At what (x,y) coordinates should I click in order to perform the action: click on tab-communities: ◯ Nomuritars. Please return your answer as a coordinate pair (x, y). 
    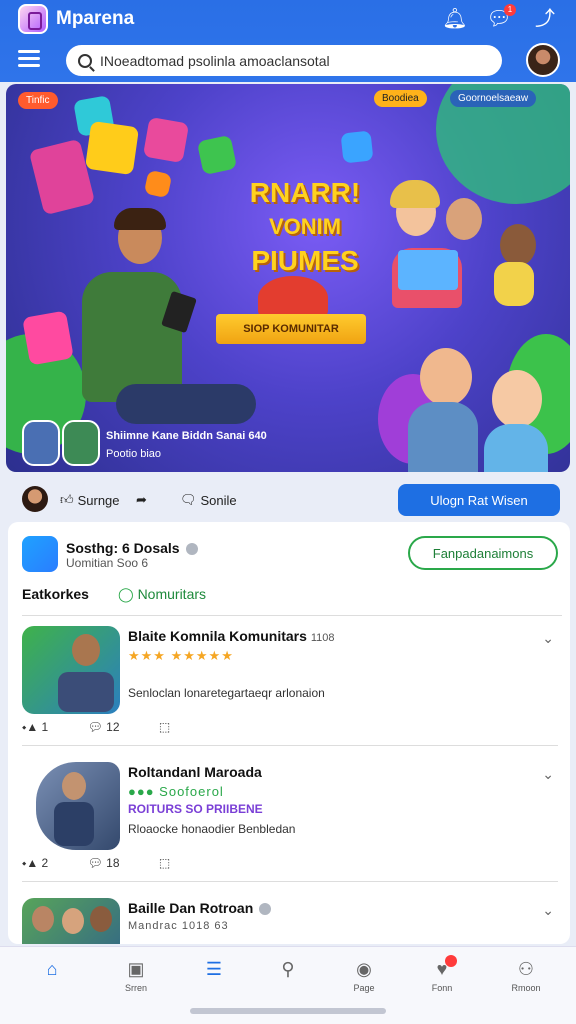
    Looking at the image, I should click on (162, 594).